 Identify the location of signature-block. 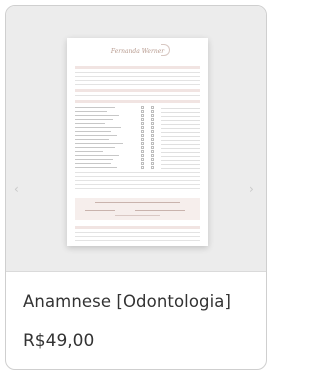
(137, 209).